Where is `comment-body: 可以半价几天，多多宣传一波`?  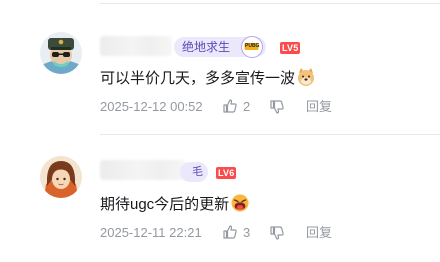 comment-body: 可以半价几天，多多宣传一波 is located at coordinates (198, 78).